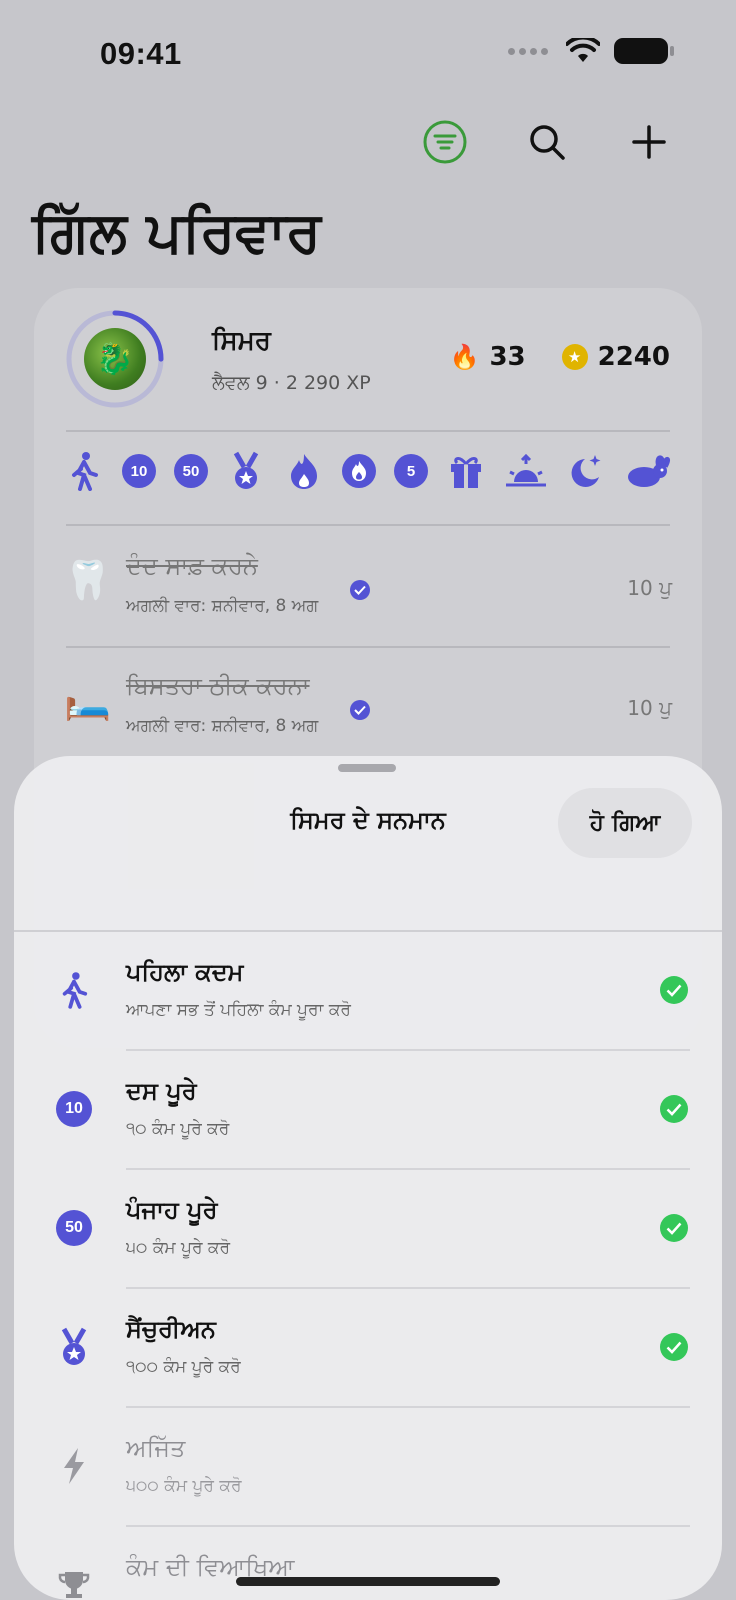 The width and height of the screenshot is (736, 1600). What do you see at coordinates (177, 232) in the screenshot?
I see `page-title: ਗਿੱਲ ਪਰਿਵਾਰ` at bounding box center [177, 232].